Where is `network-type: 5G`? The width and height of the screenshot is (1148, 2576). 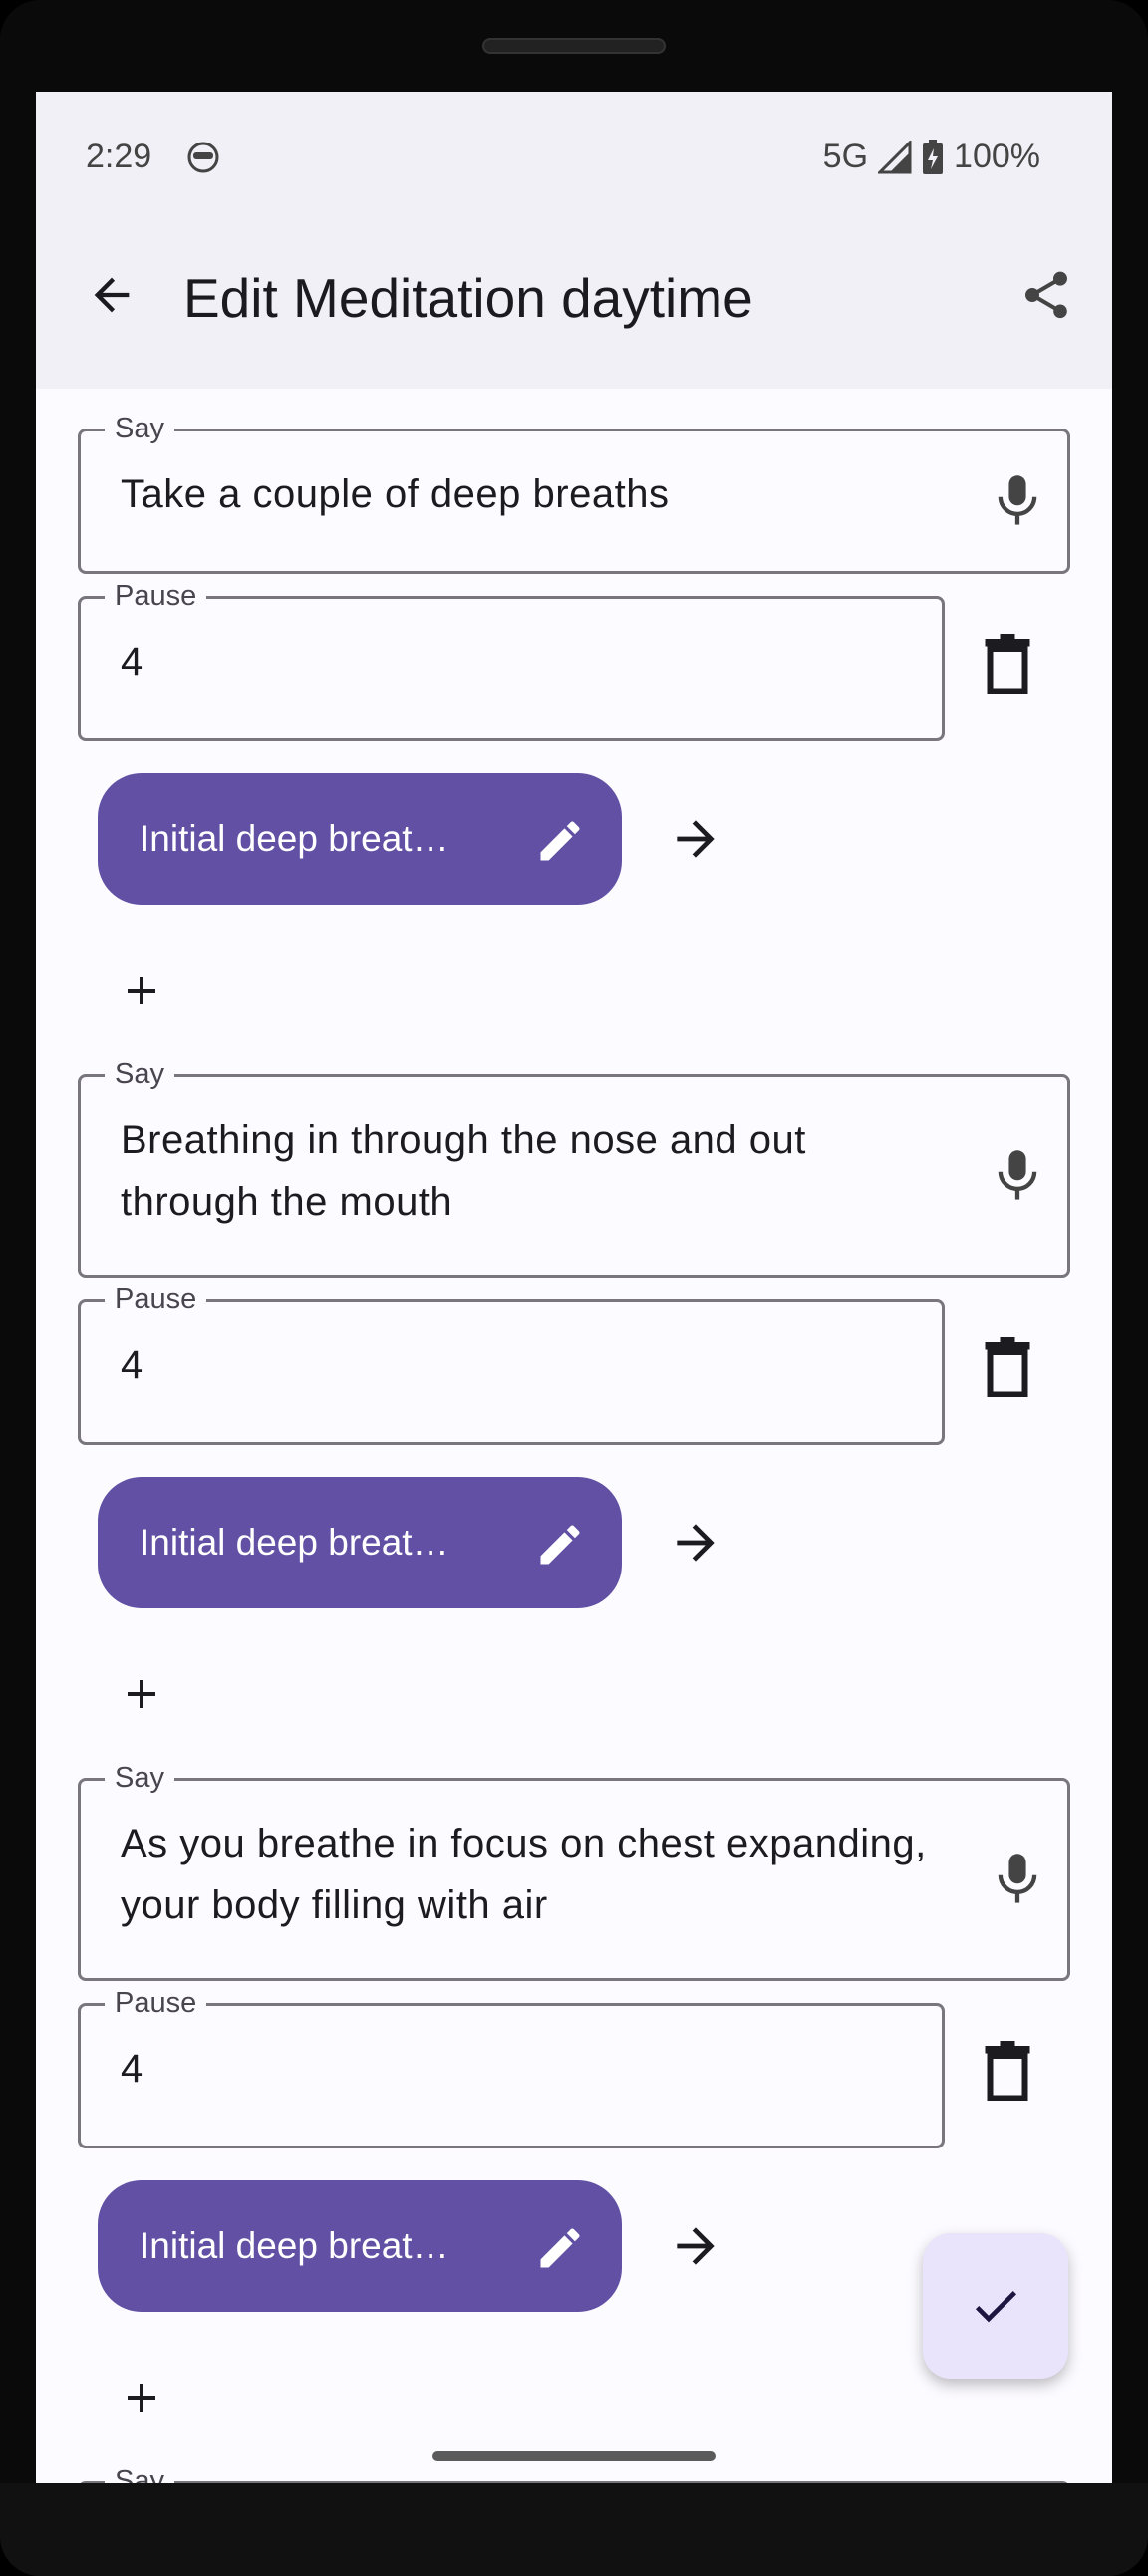
network-type: 5G is located at coordinates (845, 156).